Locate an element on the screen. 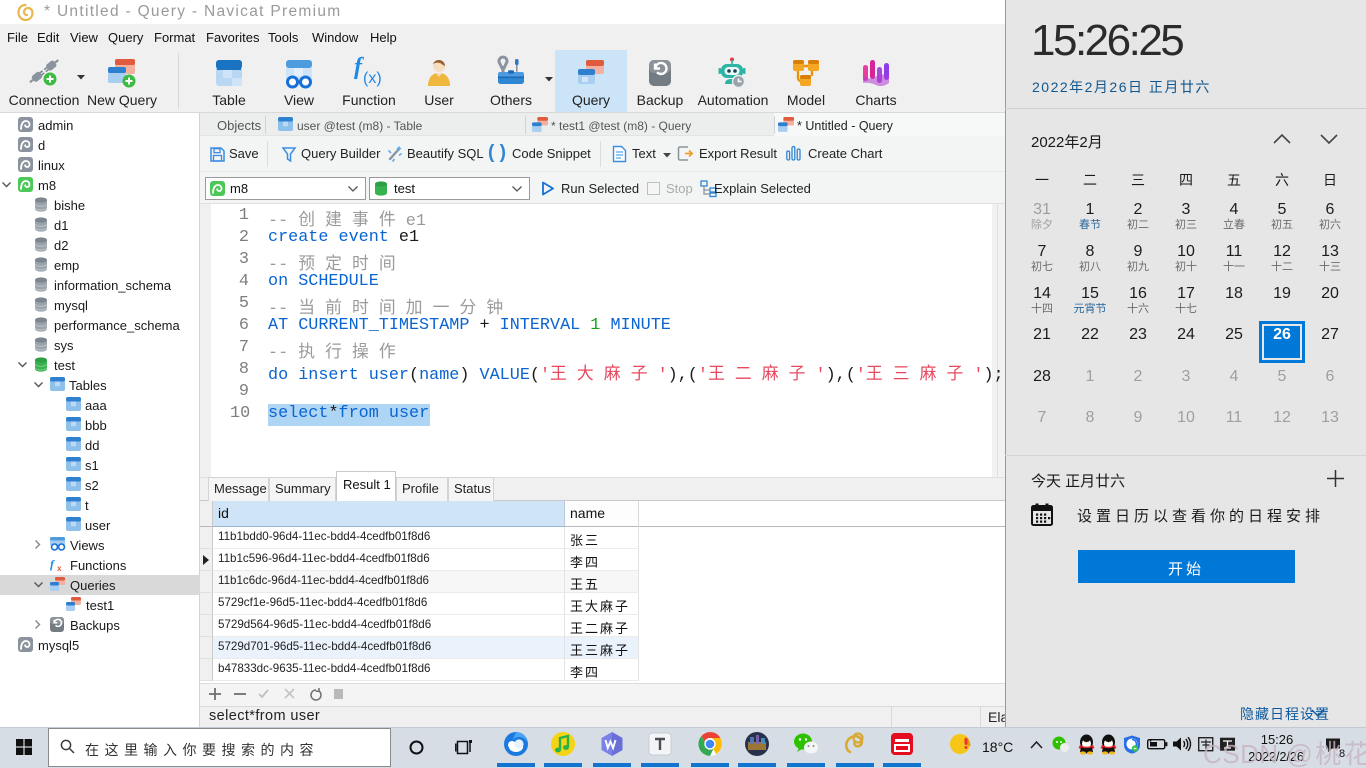 This screenshot has width=1366, height=768. svg-text: x is located at coordinates (59, 568).